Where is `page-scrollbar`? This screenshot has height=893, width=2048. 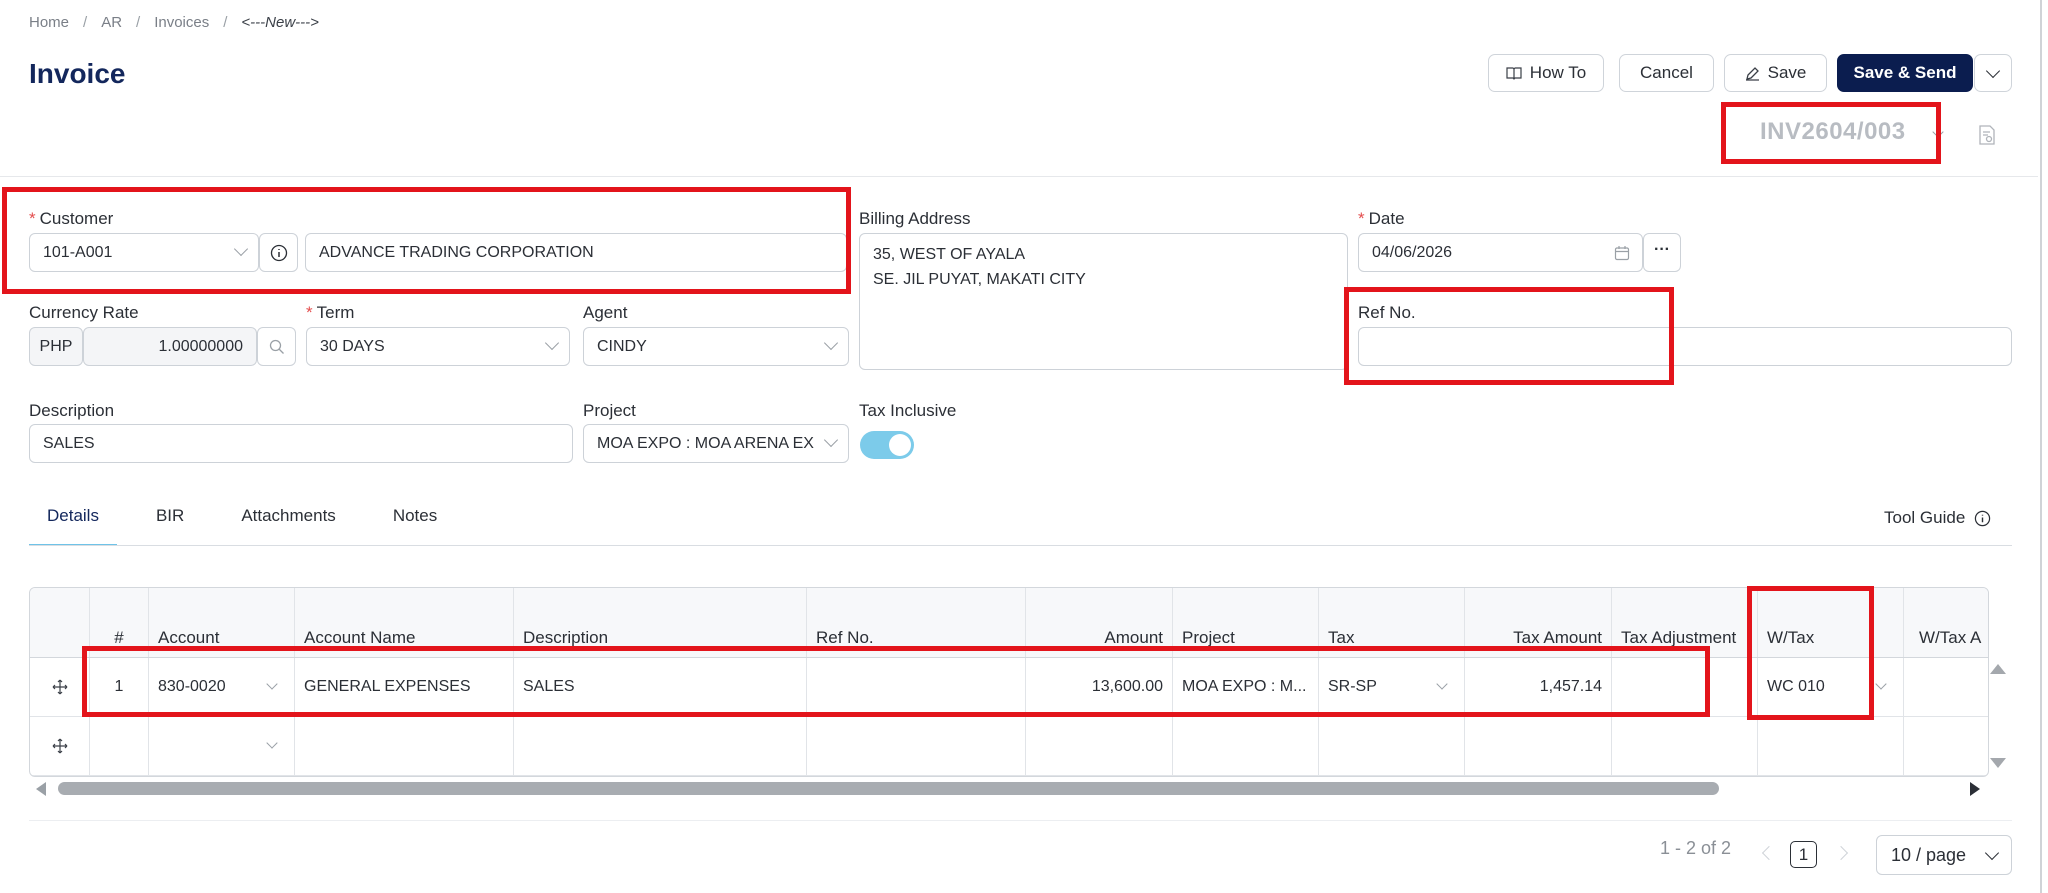
page-scrollbar is located at coordinates (2041, 446).